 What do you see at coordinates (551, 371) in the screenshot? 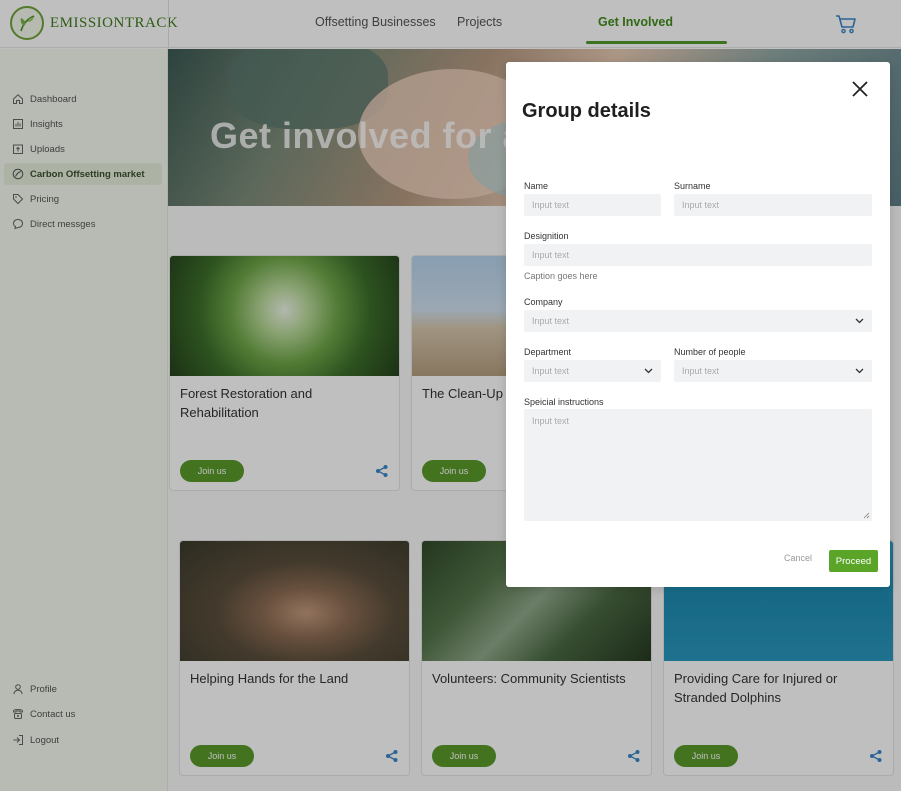
I see `department-placeholder: Input text` at bounding box center [551, 371].